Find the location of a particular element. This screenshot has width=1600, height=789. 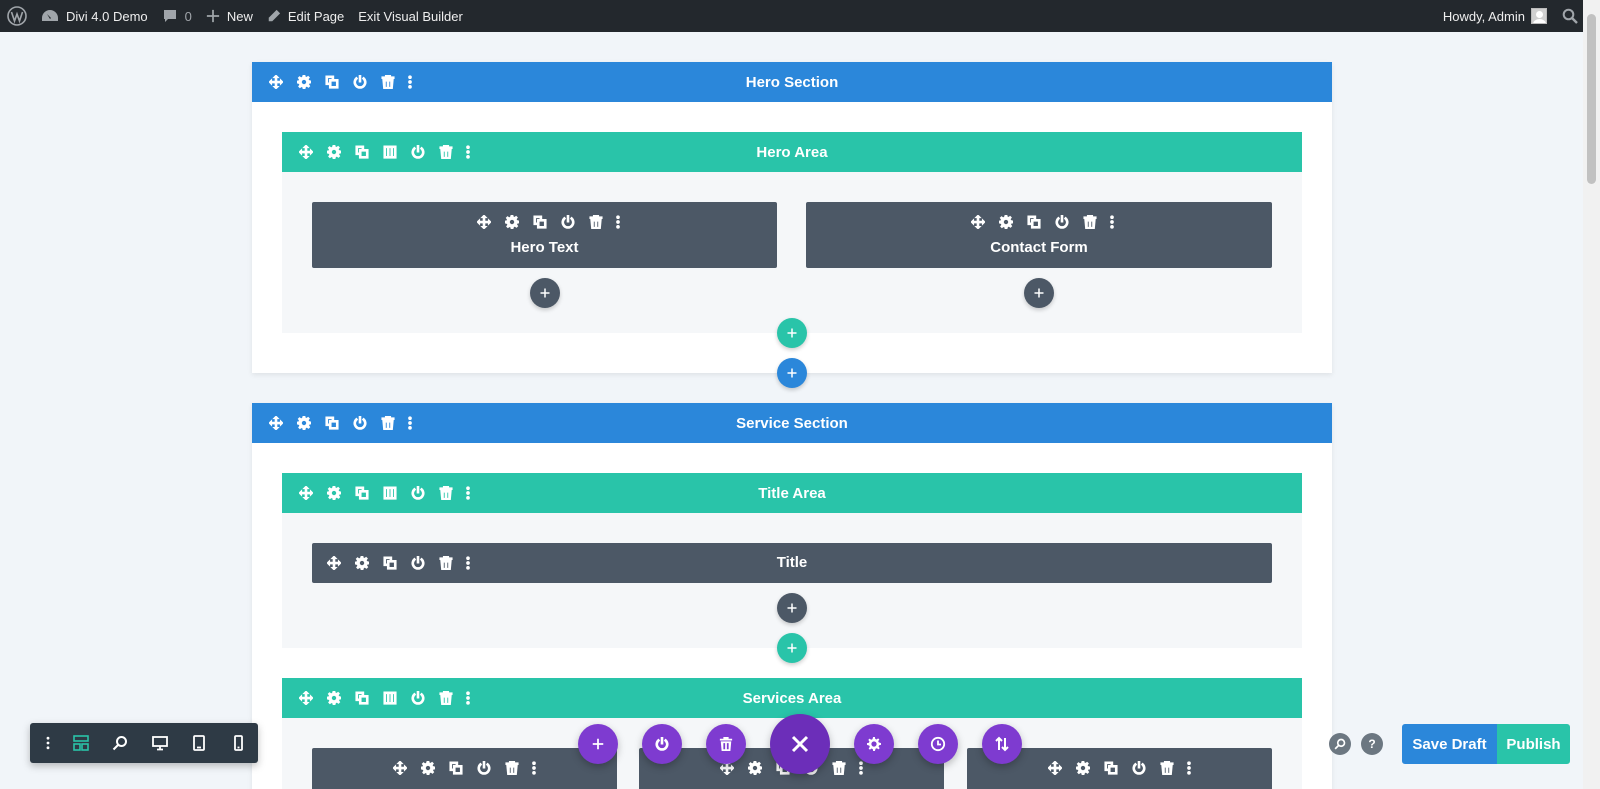

edit-page-link: Edit Page is located at coordinates (305, 16).